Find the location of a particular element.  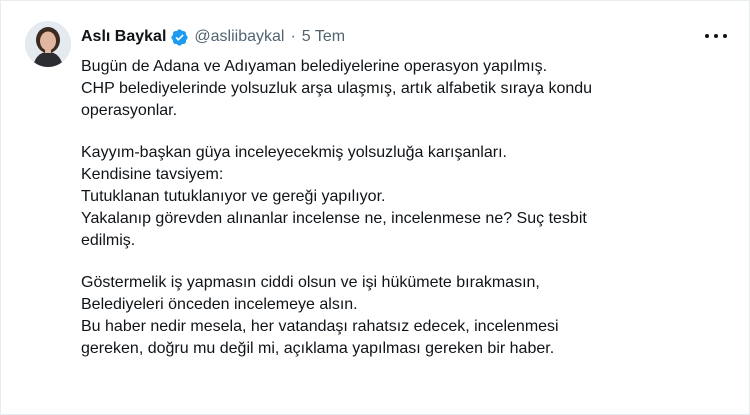

author-handle: @asliibaykal is located at coordinates (239, 37).